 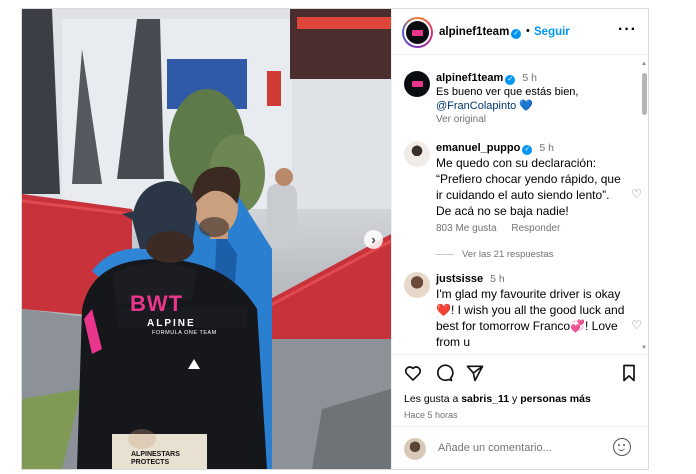 What do you see at coordinates (150, 462) in the screenshot?
I see `jacket-sponsor2-text: PROTECTS` at bounding box center [150, 462].